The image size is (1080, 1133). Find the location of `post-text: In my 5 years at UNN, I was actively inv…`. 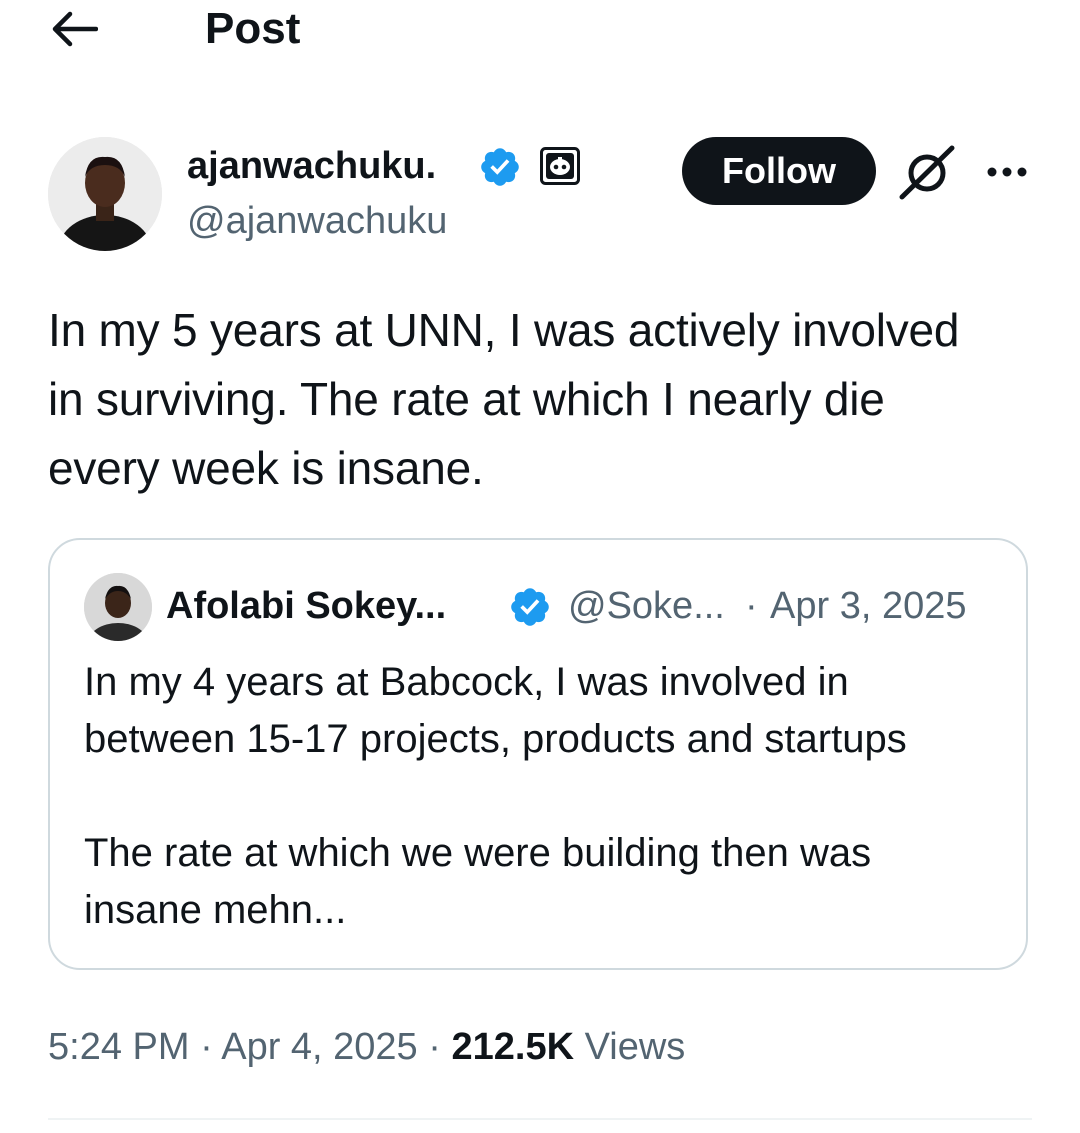

post-text: In my 5 years at UNN, I was actively inv… is located at coordinates (504, 399).